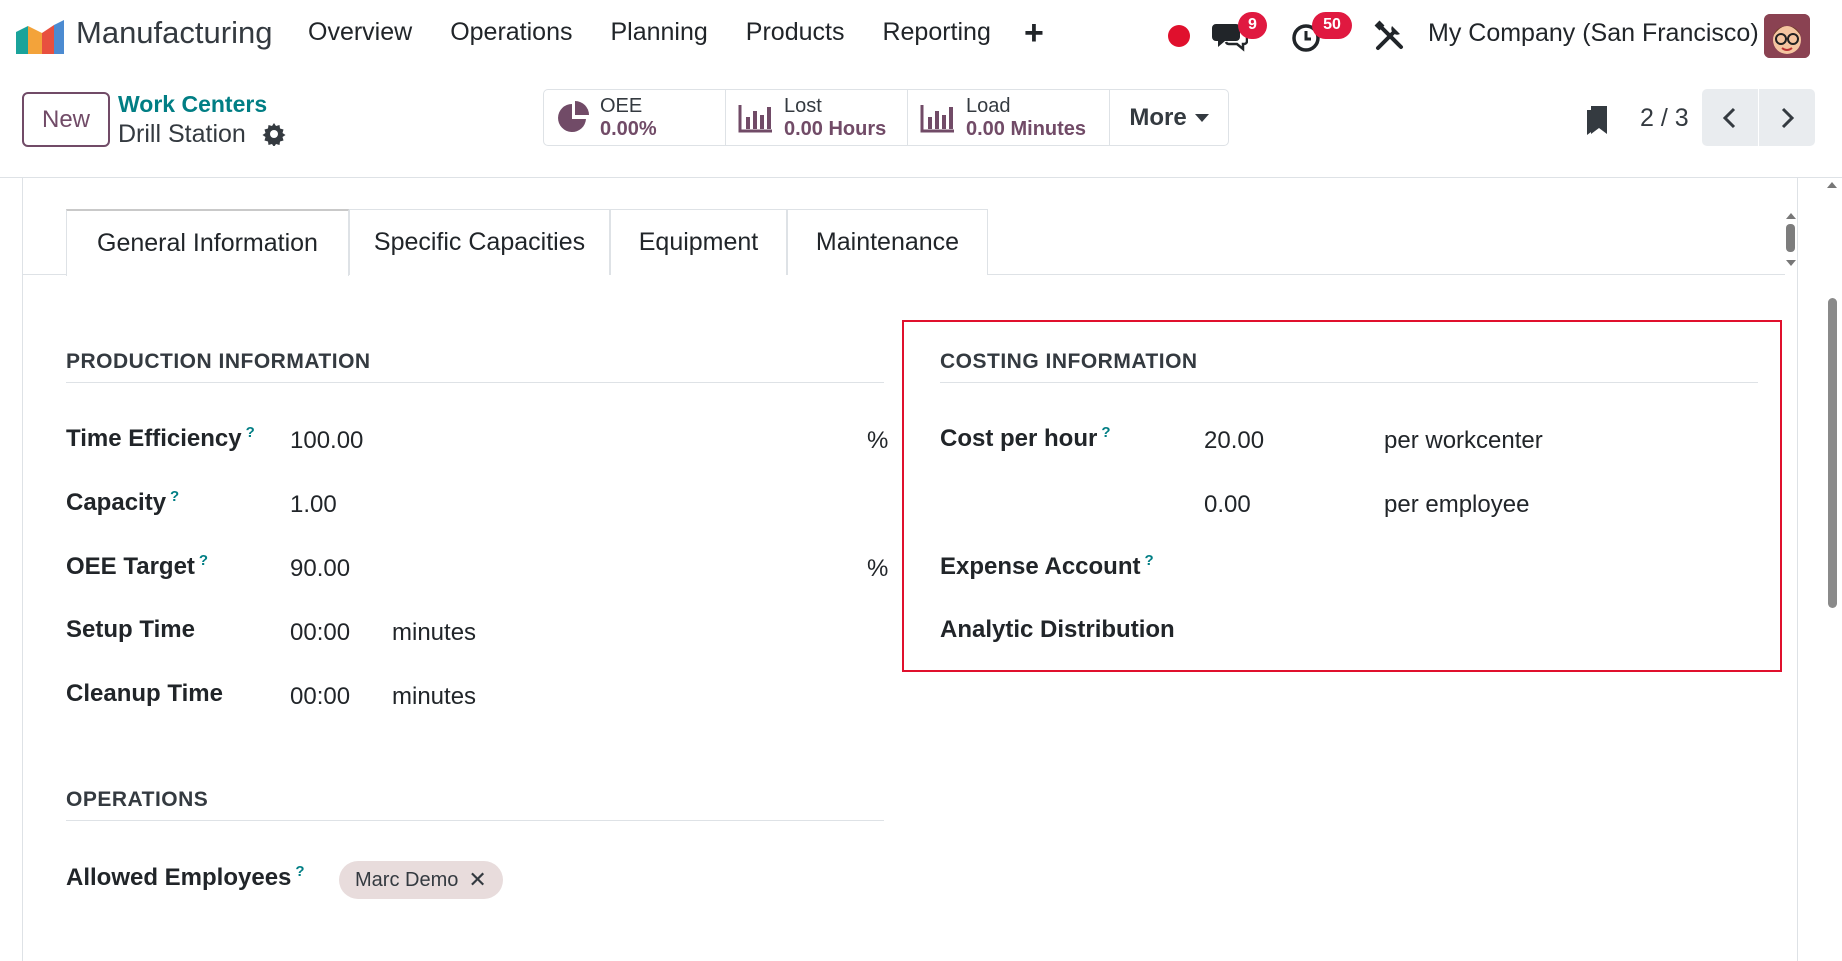 This screenshot has width=1842, height=961. I want to click on time-efficiency-unit: %, so click(878, 440).